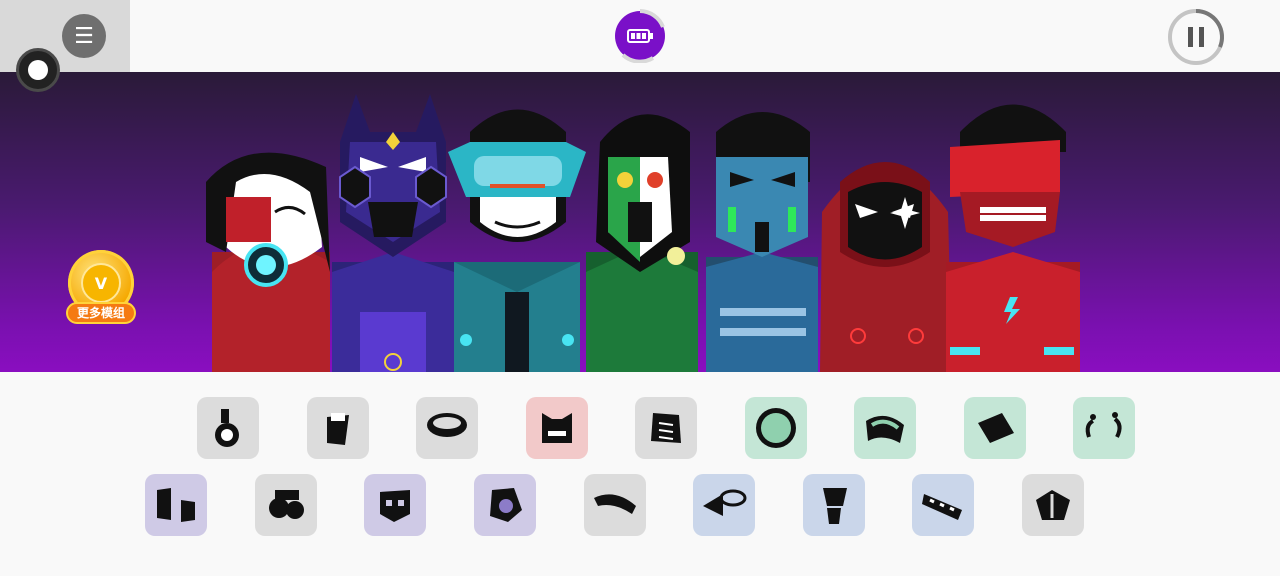 This screenshot has width=1280, height=576. Describe the element at coordinates (642, 243) in the screenshot. I see `character-green-shaman` at that location.